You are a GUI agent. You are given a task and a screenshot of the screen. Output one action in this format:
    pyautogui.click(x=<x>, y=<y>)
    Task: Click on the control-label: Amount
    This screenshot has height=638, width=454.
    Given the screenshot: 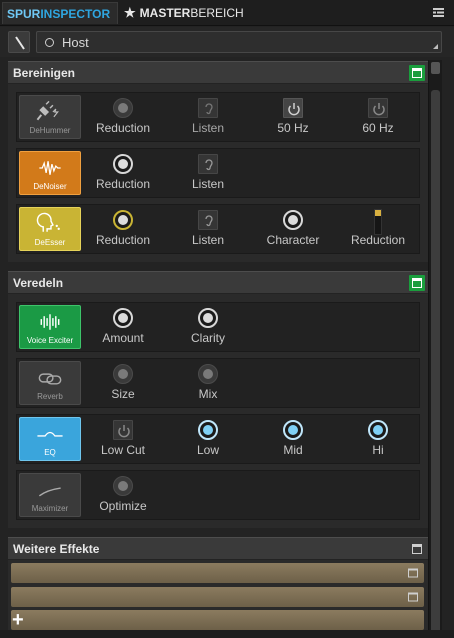 What is the action you would take?
    pyautogui.click(x=123, y=338)
    